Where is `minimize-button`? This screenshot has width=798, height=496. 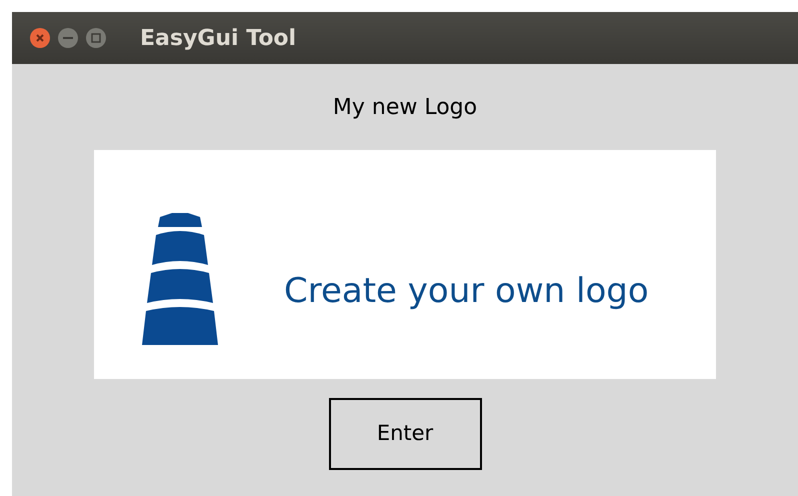
minimize-button is located at coordinates (68, 38).